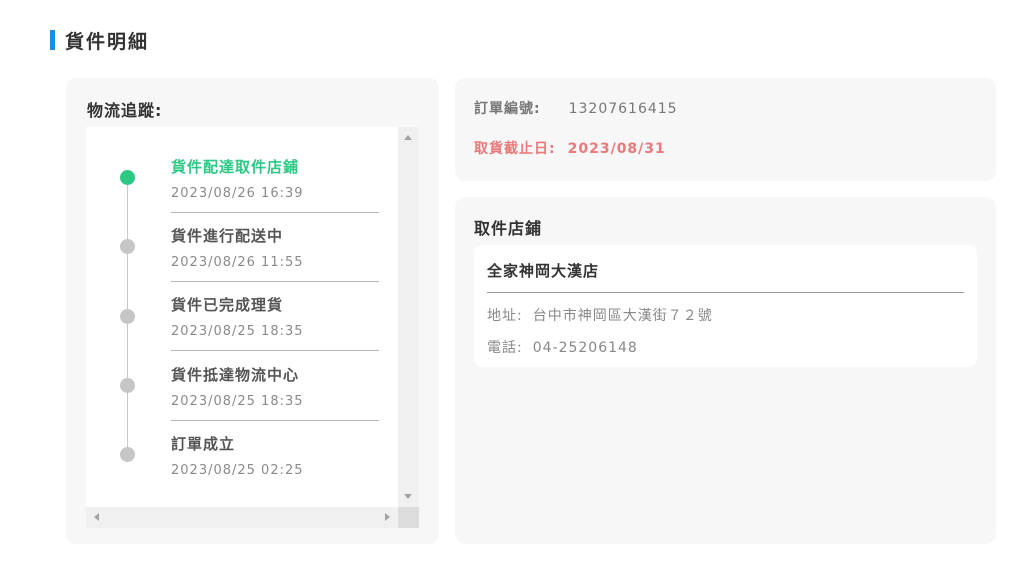 This screenshot has height=563, width=1028. I want to click on store-phone-label: 電話:, so click(505, 348).